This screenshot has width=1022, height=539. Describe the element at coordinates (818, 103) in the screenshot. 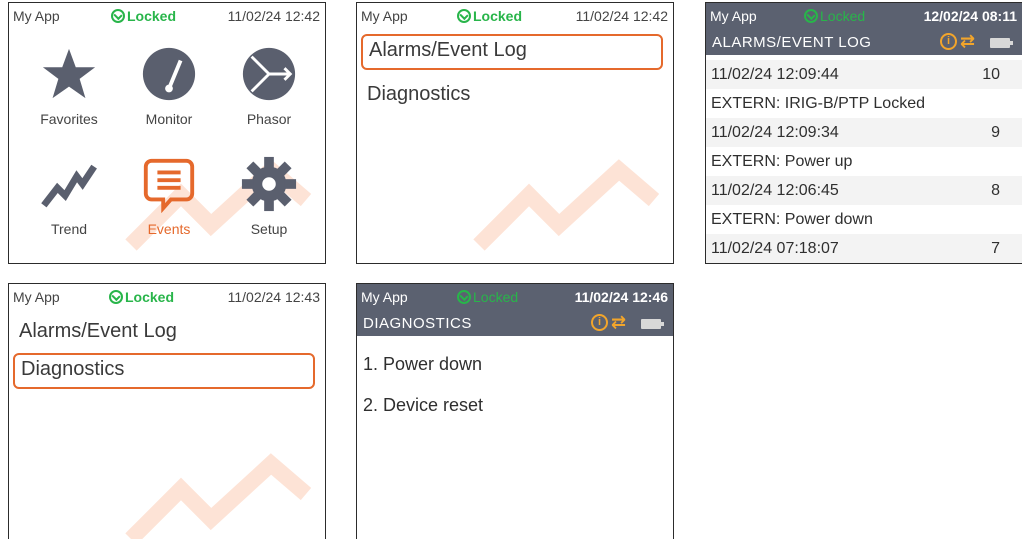

I see `log-text: EXTERN: IRIG-B/PTP Locked` at that location.